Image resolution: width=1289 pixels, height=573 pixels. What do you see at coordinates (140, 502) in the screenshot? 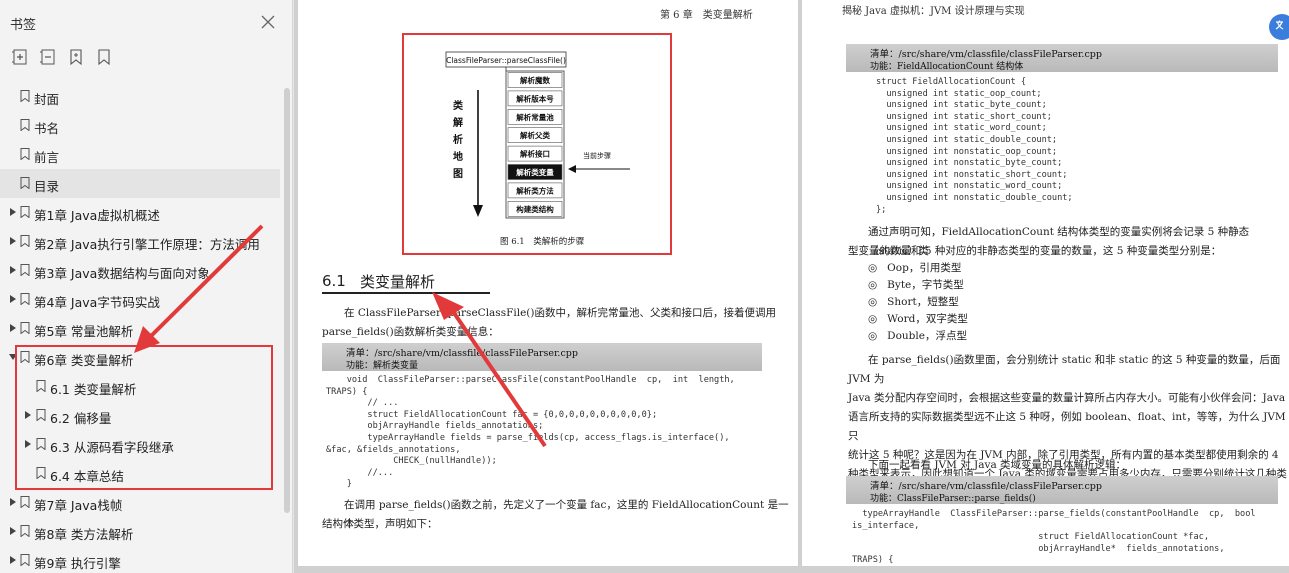
I see `sidebar-item: 第7章 Java栈帧` at bounding box center [140, 502].